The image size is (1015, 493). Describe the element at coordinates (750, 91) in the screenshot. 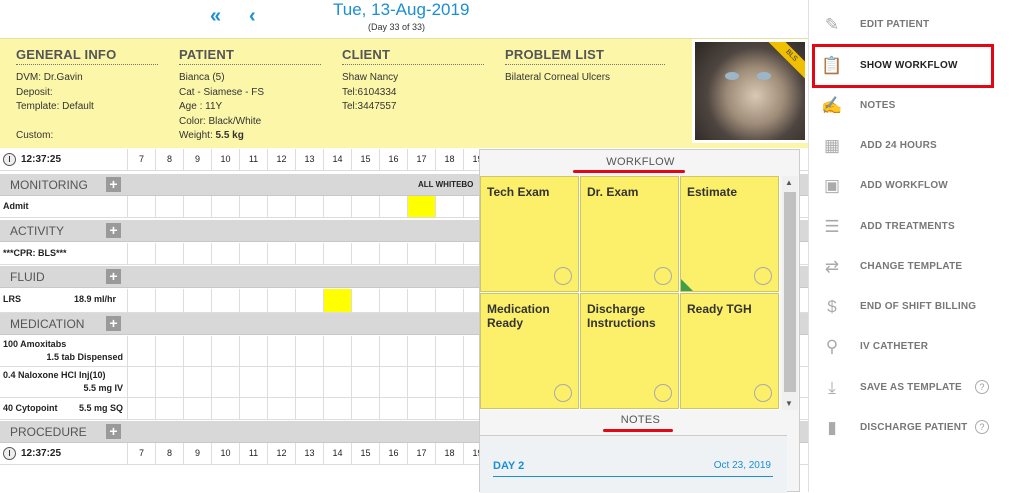

I see `patient-photo: BLS` at that location.